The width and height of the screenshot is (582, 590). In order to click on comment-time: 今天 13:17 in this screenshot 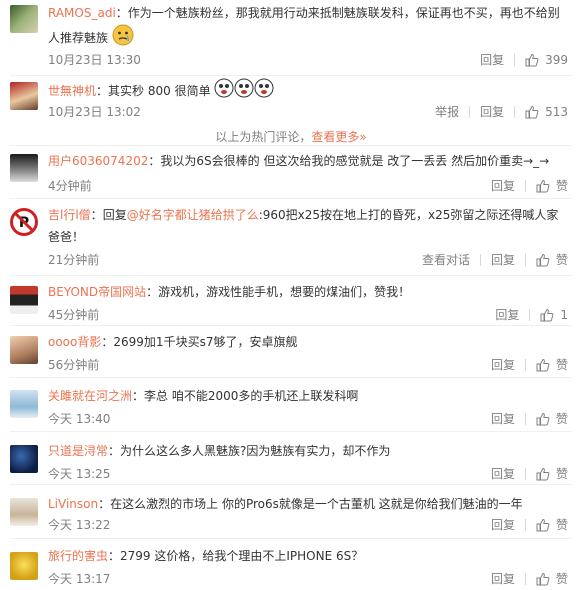, I will do `click(79, 579)`.